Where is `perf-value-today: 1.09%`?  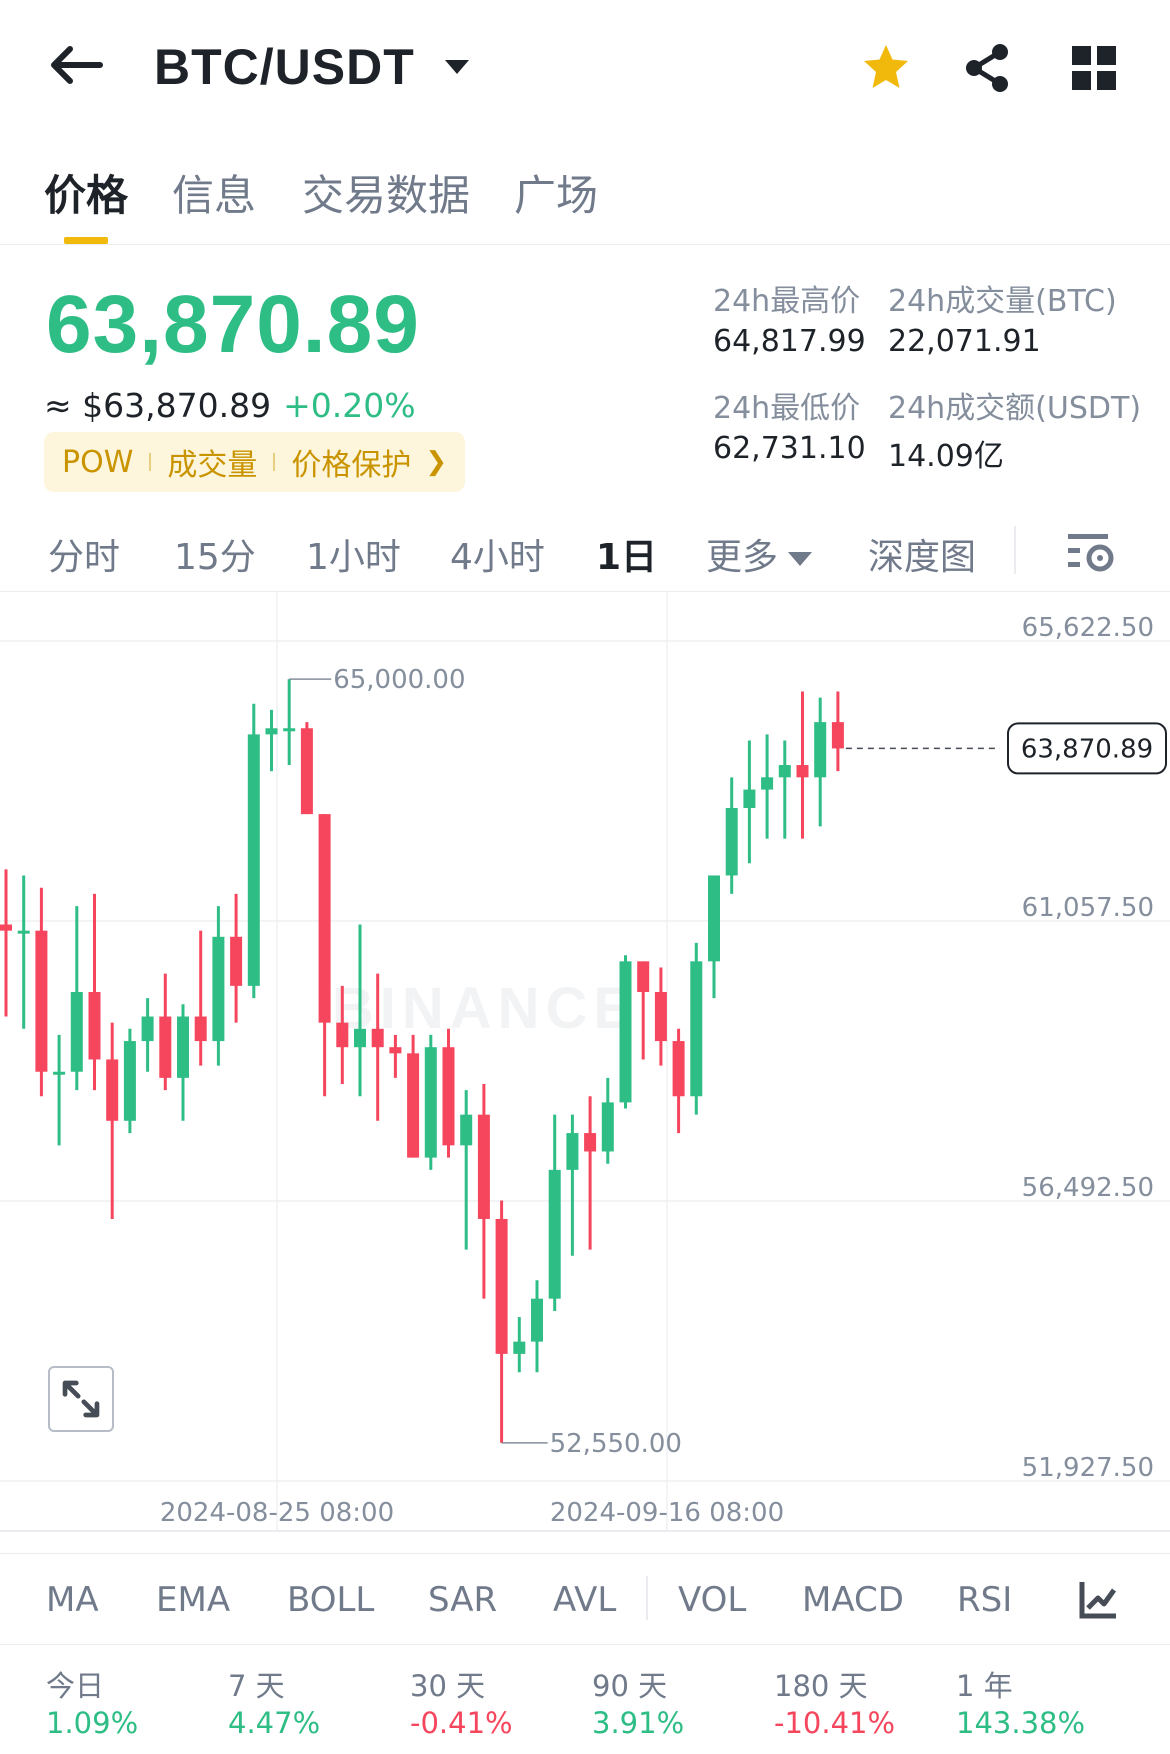 perf-value-today: 1.09% is located at coordinates (92, 1723).